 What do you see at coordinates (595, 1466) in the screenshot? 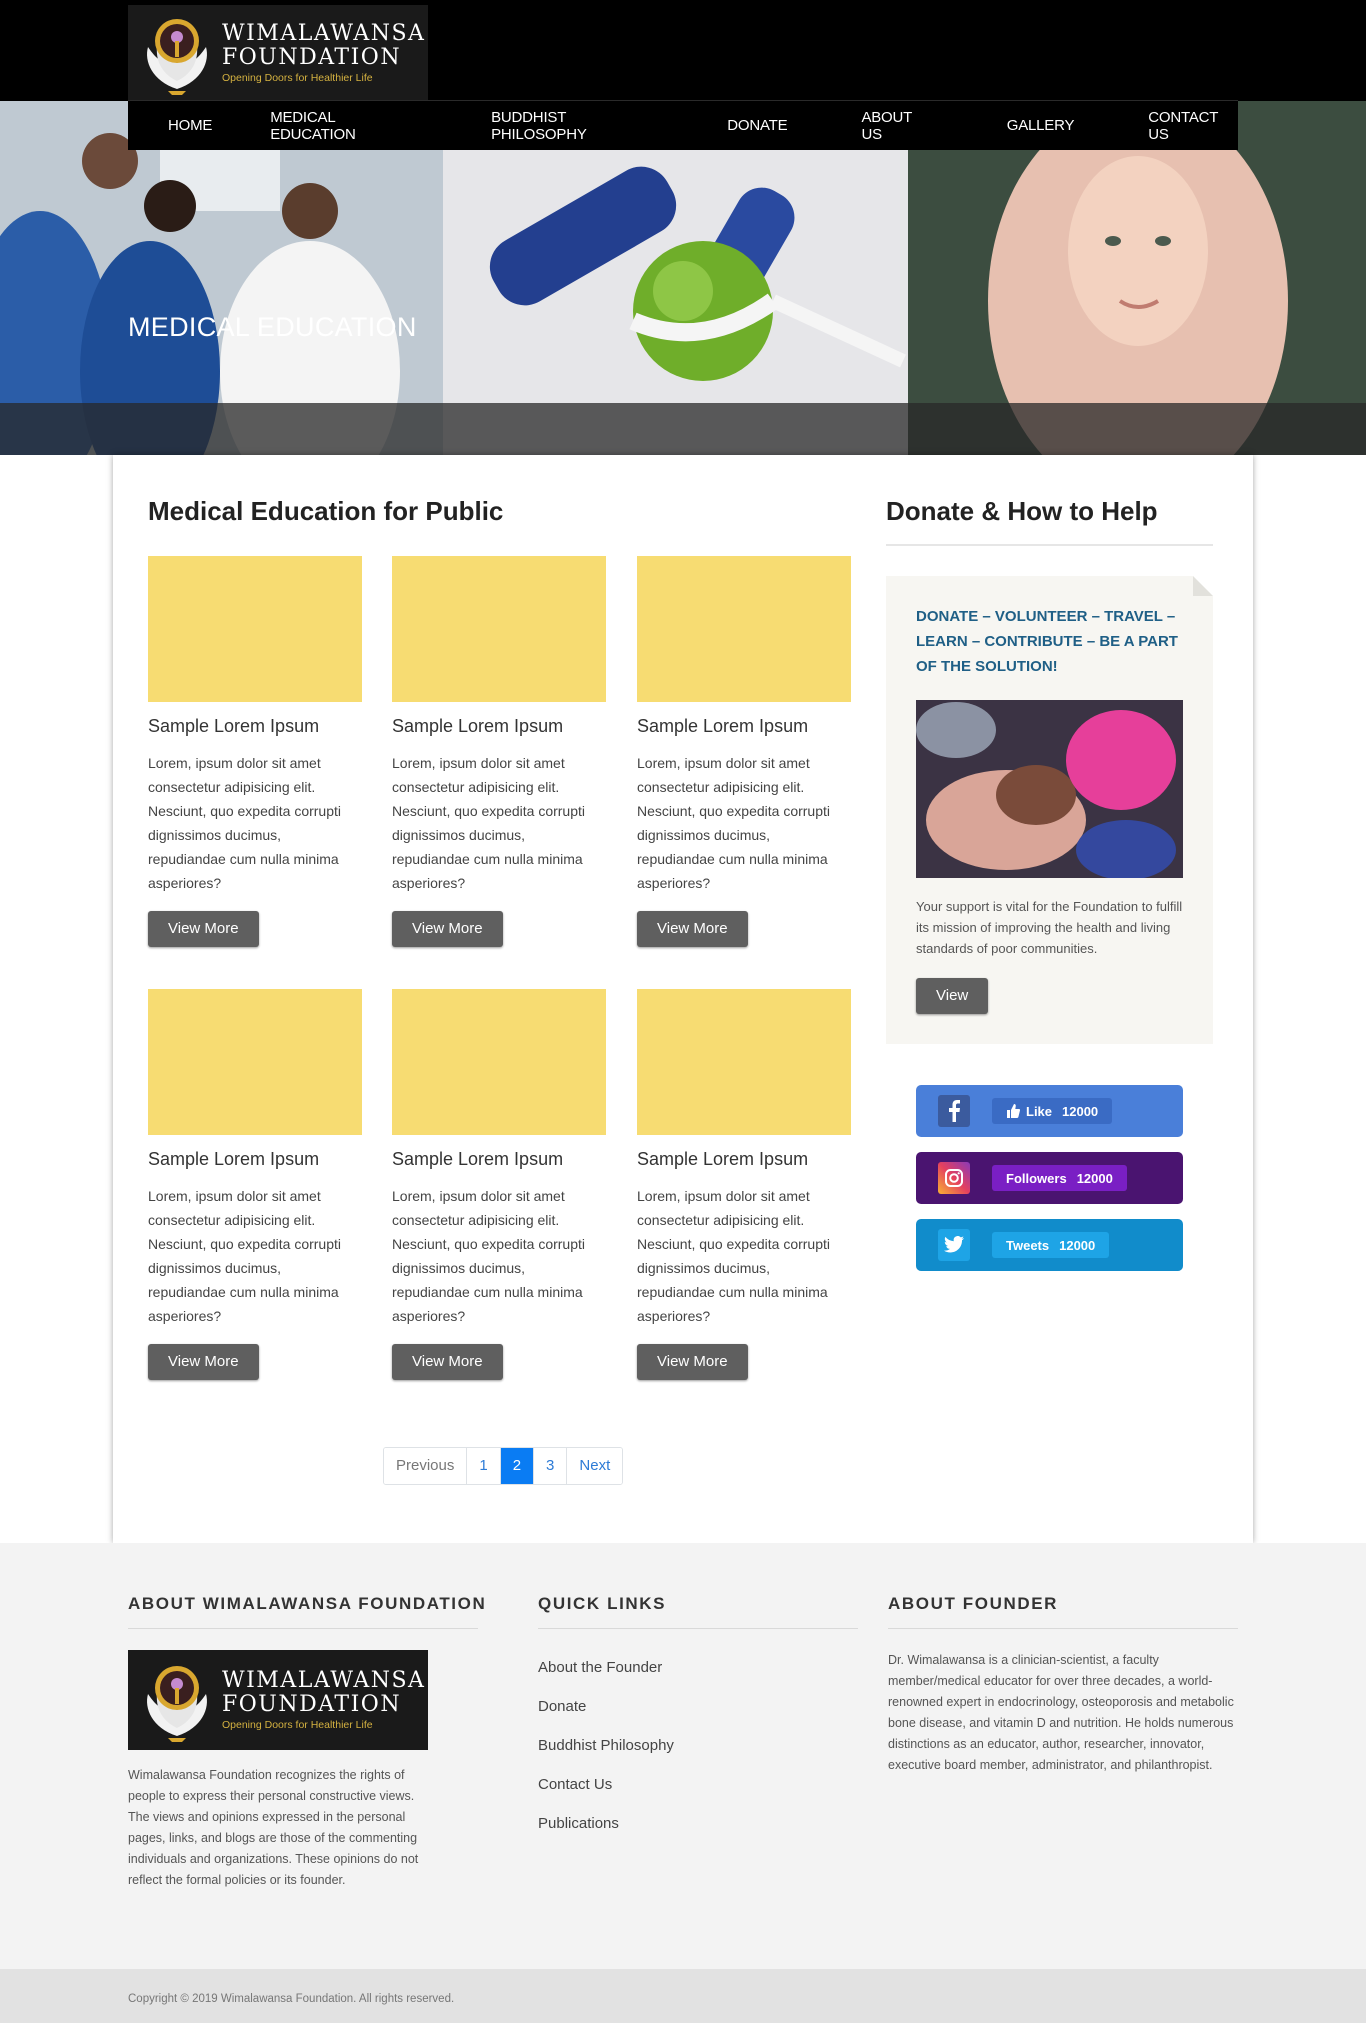
I see `pagination-next: Next` at bounding box center [595, 1466].